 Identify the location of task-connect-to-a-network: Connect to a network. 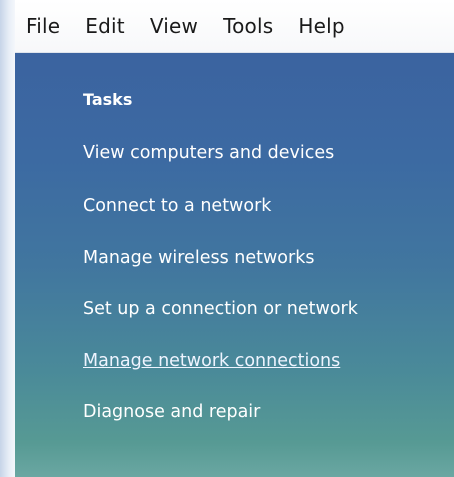
(177, 206).